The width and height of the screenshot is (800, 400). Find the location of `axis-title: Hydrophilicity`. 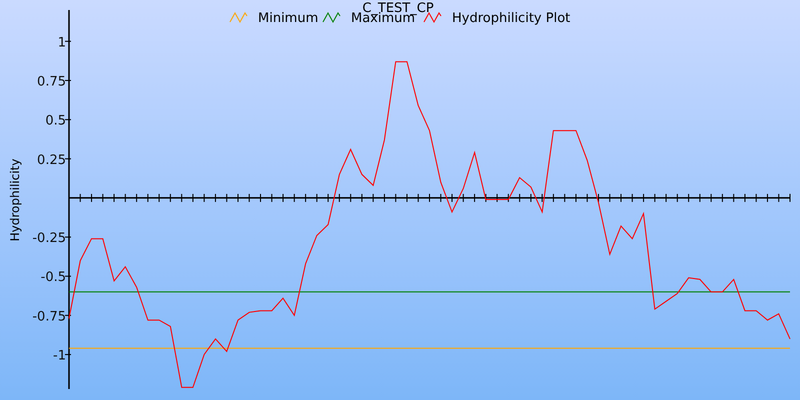

axis-title: Hydrophilicity is located at coordinates (15, 200).